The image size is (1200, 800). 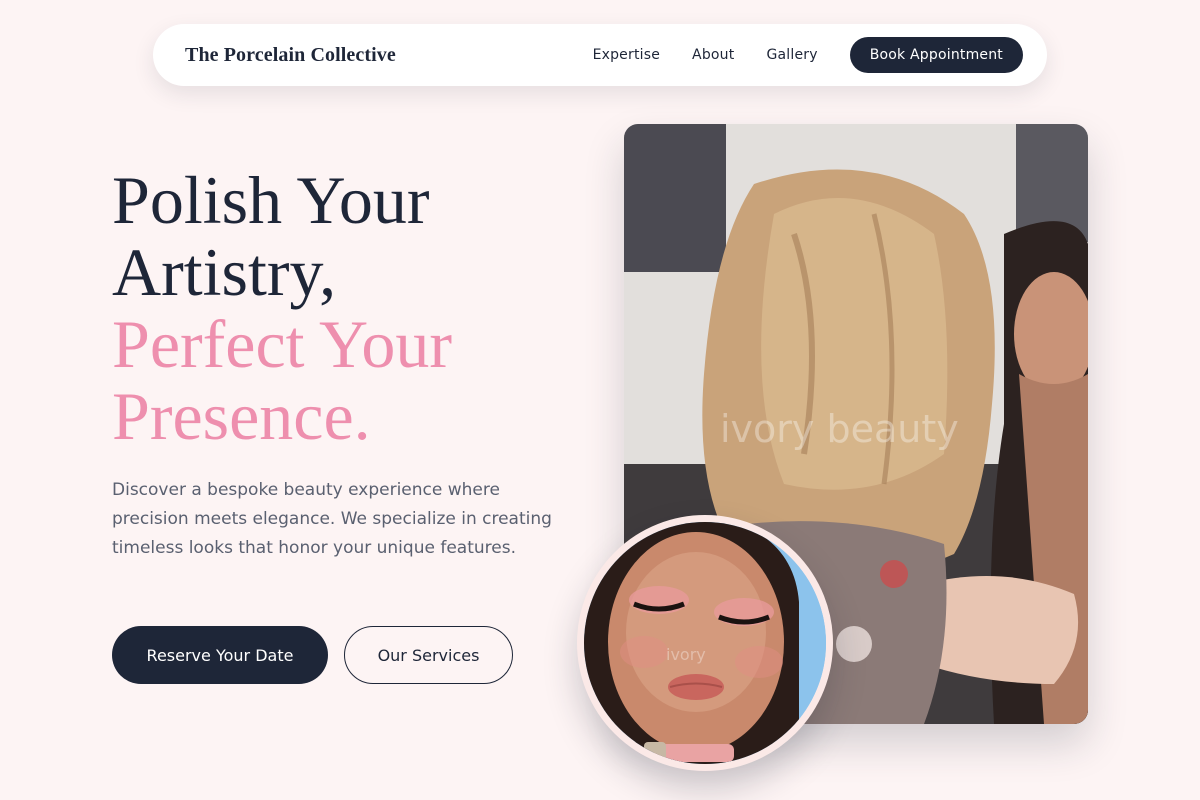 I want to click on headline-line-2: Artistry,, so click(x=224, y=272).